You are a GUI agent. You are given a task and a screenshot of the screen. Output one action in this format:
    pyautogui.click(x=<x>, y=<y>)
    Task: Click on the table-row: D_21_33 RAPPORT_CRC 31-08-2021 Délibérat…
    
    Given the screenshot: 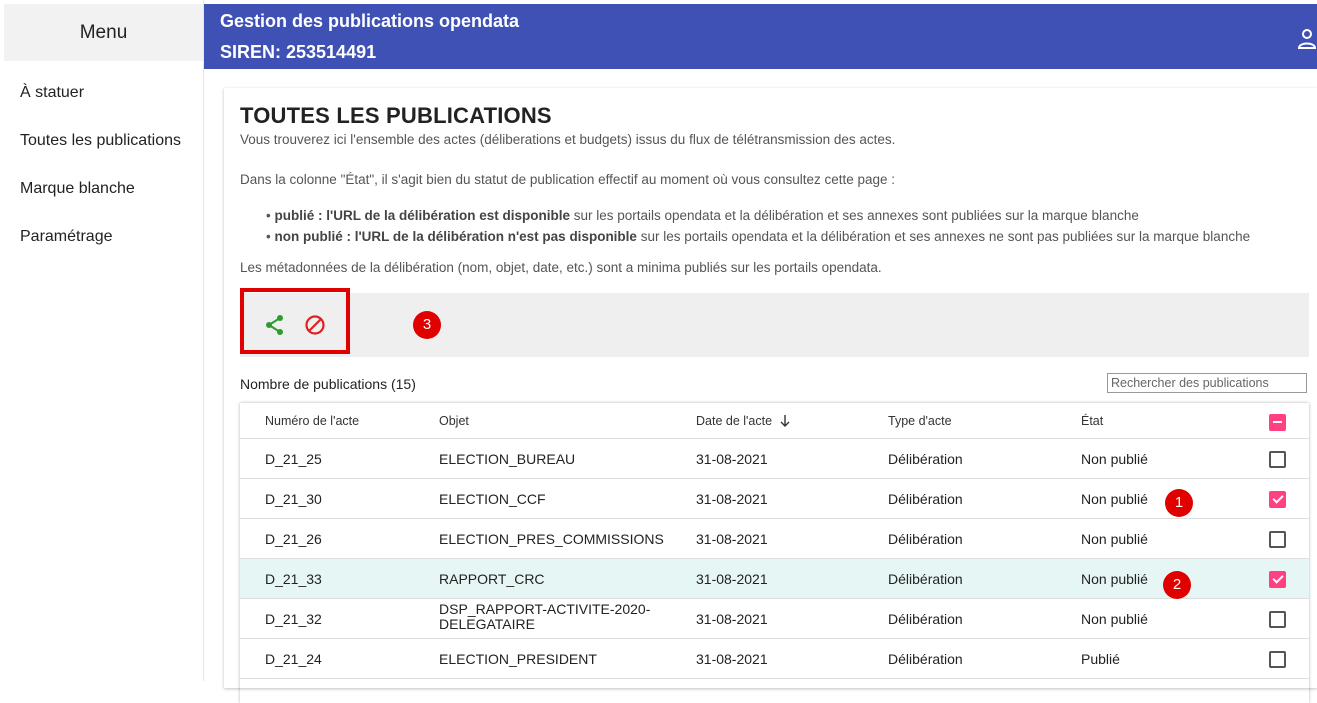 What is the action you would take?
    pyautogui.click(x=774, y=579)
    